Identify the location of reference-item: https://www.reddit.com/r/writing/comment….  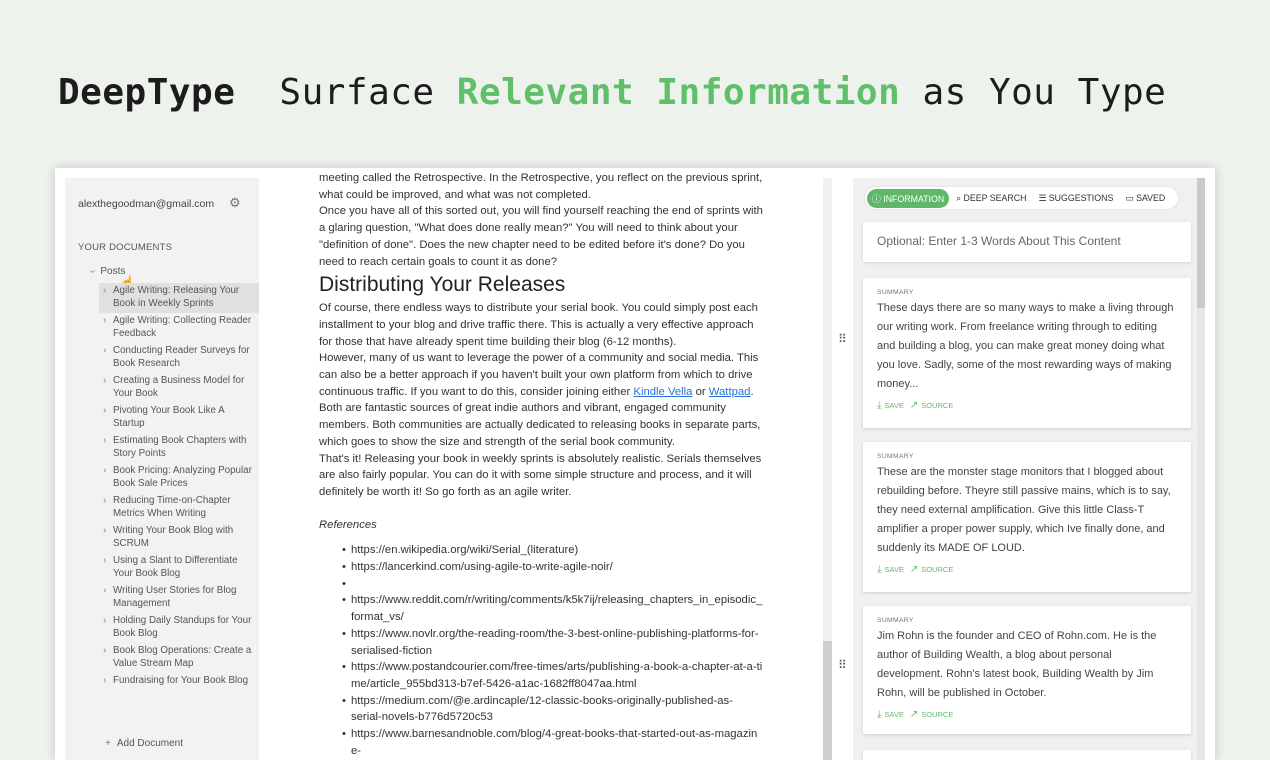
(552, 608).